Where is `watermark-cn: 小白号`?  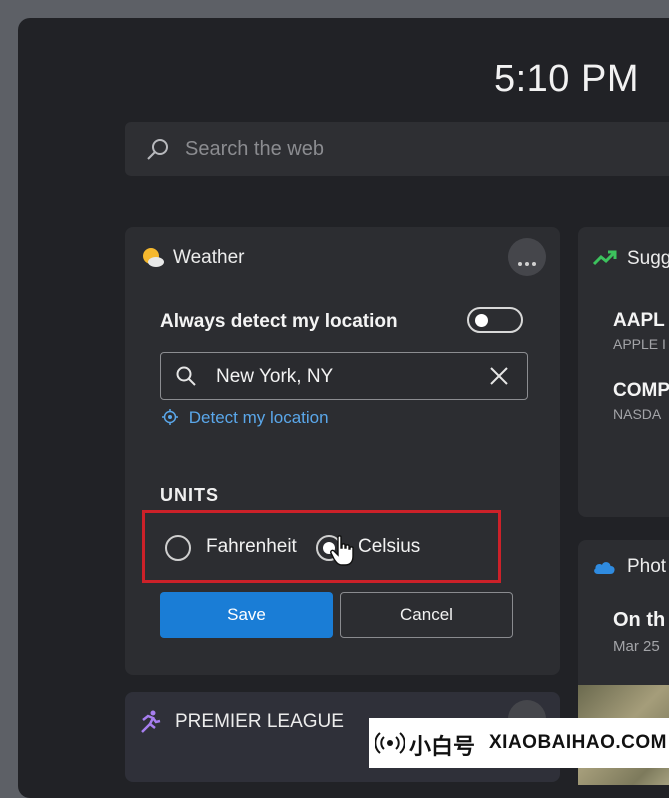 watermark-cn: 小白号 is located at coordinates (442, 747).